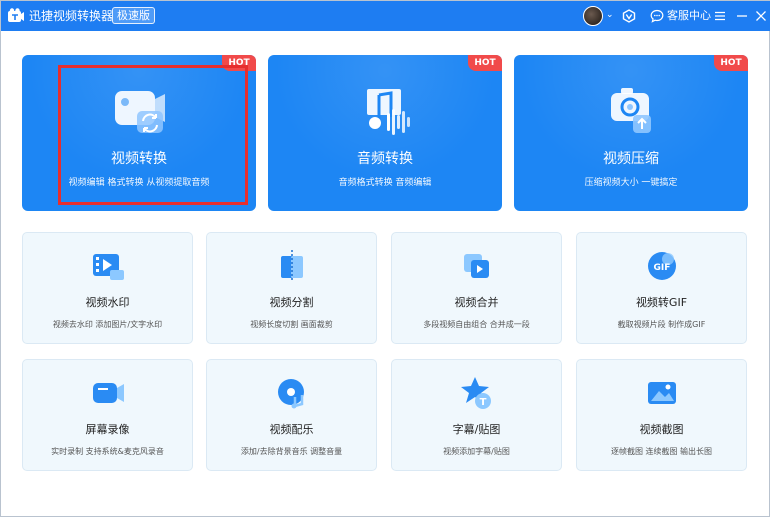 The height and width of the screenshot is (517, 770). I want to click on video-convert-icon, so click(140, 112).